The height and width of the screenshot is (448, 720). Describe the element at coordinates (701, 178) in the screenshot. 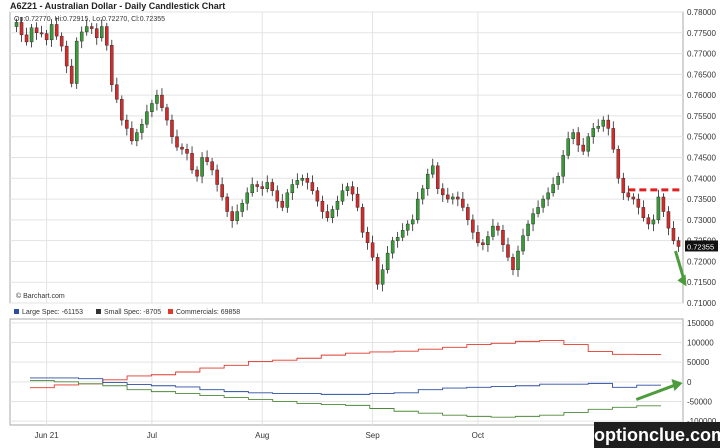

I see `price-tick-label: 0.74000` at that location.